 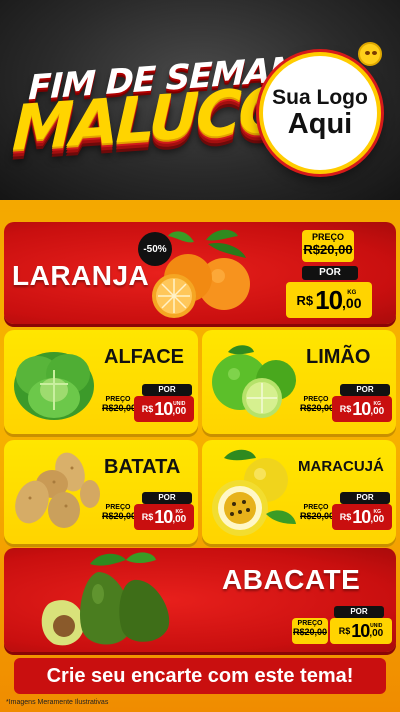 I want to click on old-price-abacate: PREÇO R$20,00, so click(x=310, y=631).